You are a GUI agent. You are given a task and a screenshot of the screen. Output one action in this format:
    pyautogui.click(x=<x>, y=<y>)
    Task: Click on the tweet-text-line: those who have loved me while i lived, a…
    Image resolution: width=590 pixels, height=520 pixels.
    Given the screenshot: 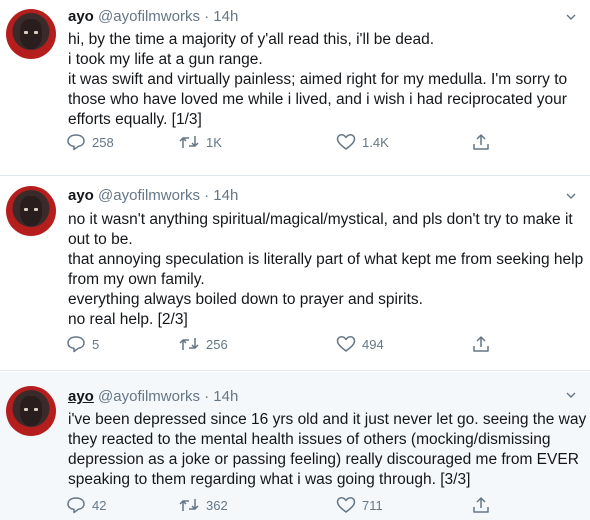 What is the action you would take?
    pyautogui.click(x=317, y=99)
    